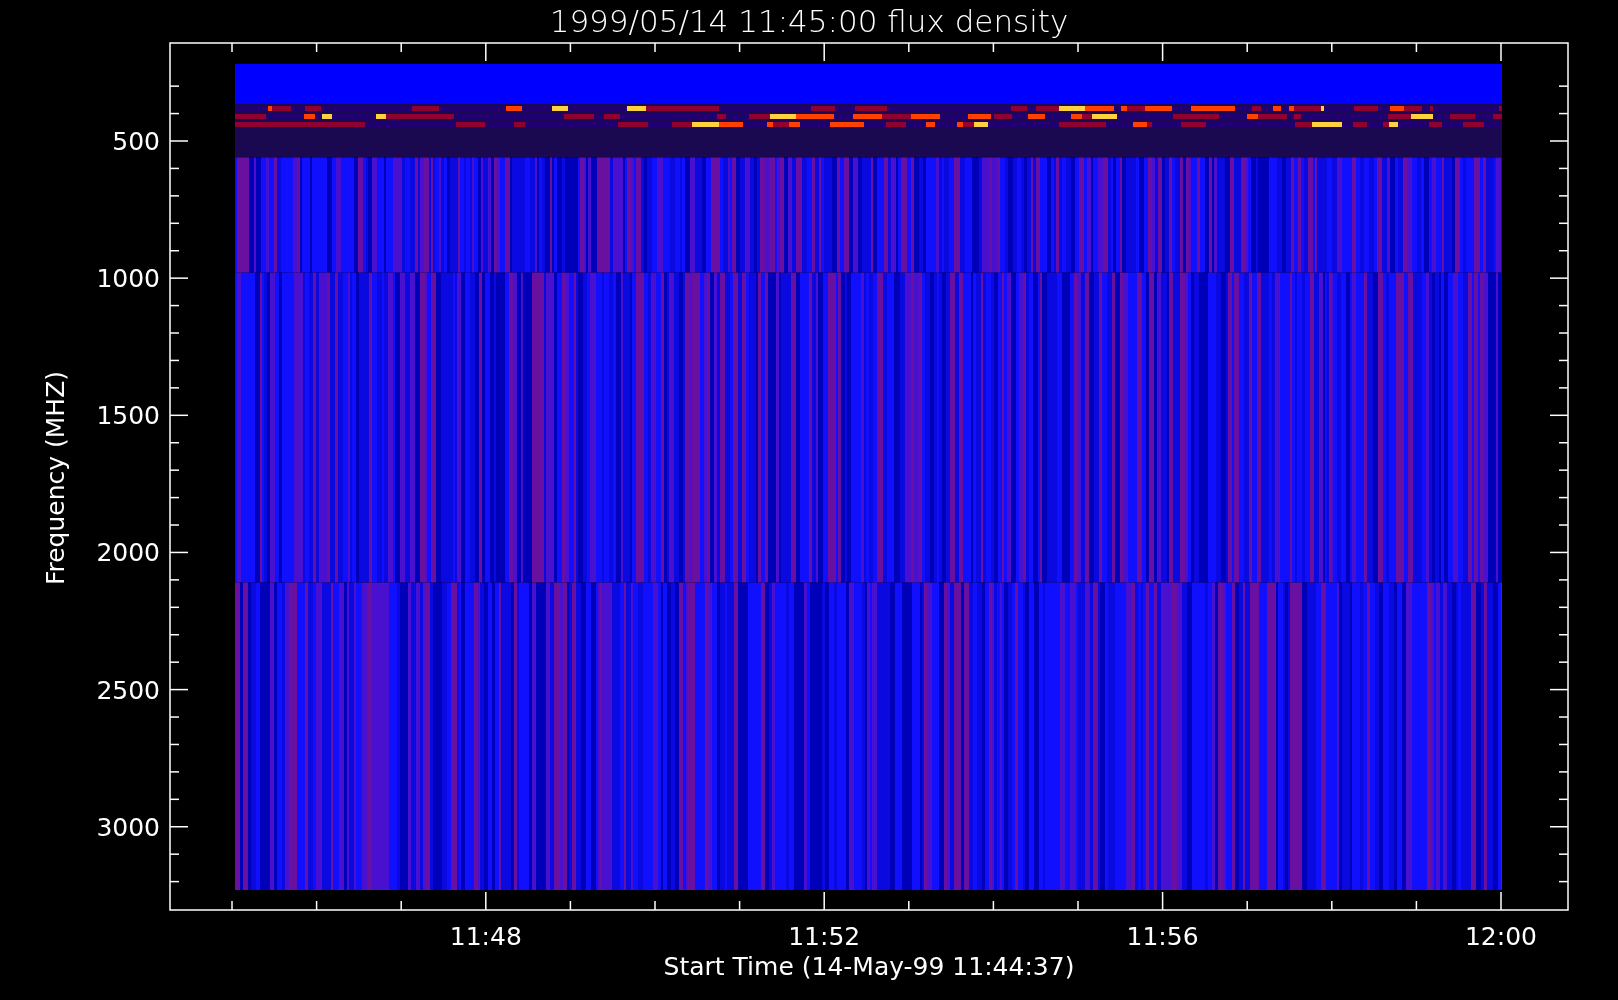  Describe the element at coordinates (809, 21) in the screenshot. I see `plot-title: 1999/05/14 11:45:00 flux density` at that location.